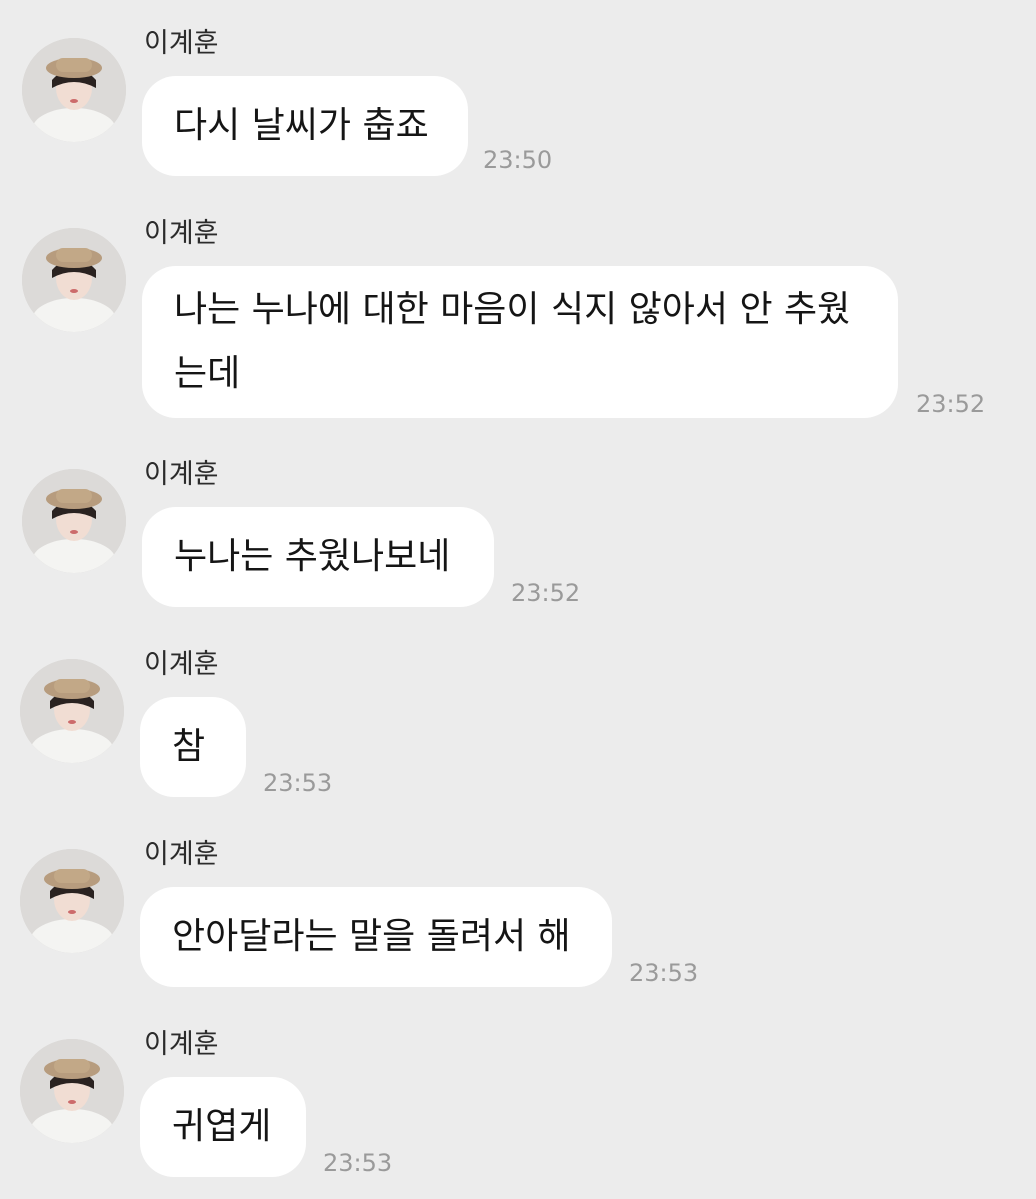 The width and height of the screenshot is (1036, 1199). I want to click on message-text: 참, so click(189, 746).